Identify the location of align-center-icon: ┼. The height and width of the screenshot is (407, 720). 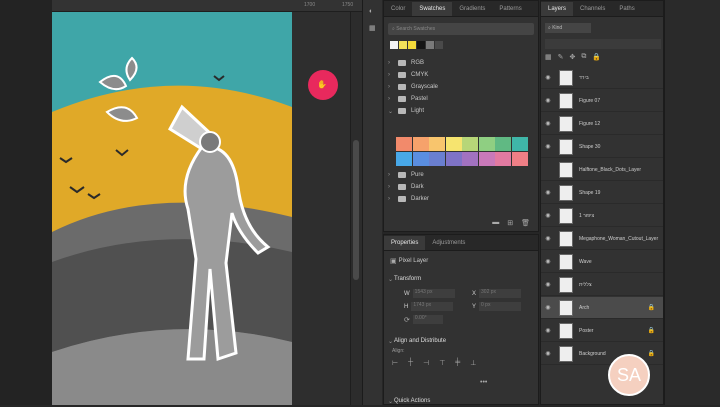
(410, 363).